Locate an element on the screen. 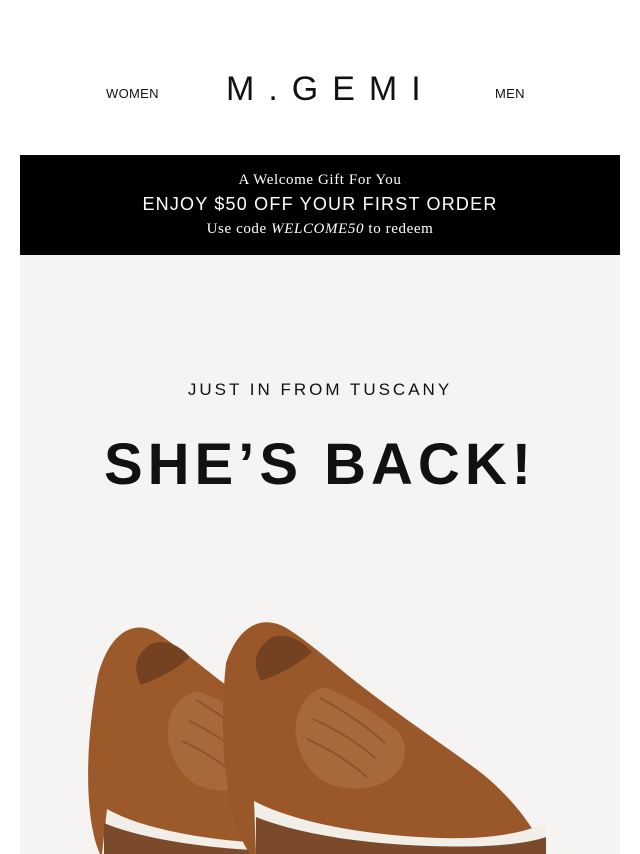  promo-offer: ENJOY $50 OFF YOUR FIRST ORDER is located at coordinates (320, 204).